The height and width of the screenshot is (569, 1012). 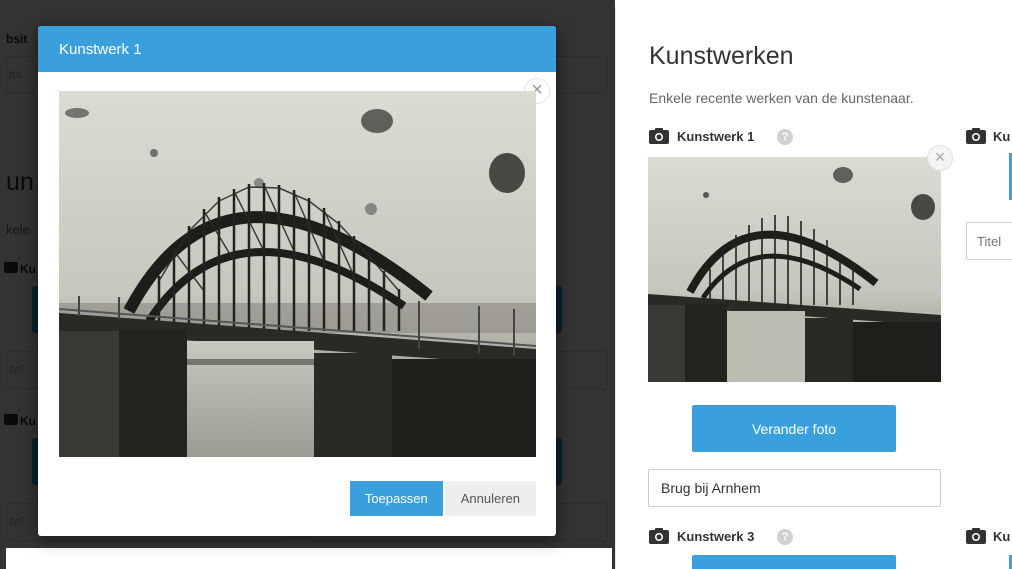 I want to click on artwork-2-label: Ku, so click(x=1002, y=136).